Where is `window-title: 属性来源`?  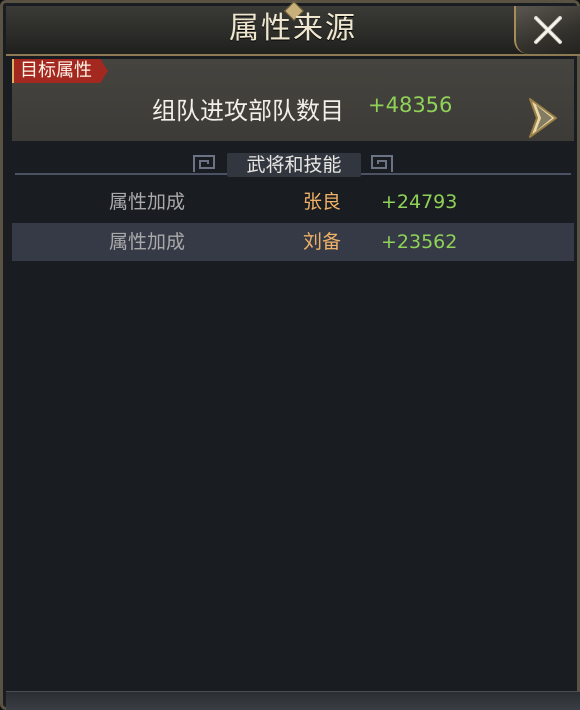
window-title: 属性来源 is located at coordinates (293, 28).